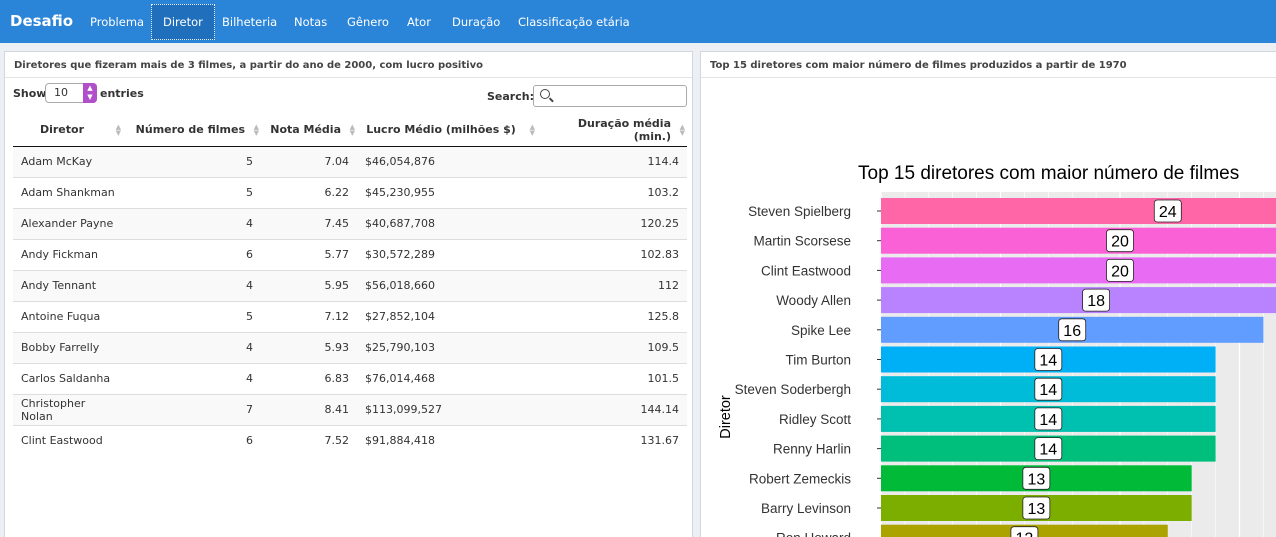 The width and height of the screenshot is (1276, 537). Describe the element at coordinates (447, 285) in the screenshot. I see `table-cell: $56,018,660` at that location.